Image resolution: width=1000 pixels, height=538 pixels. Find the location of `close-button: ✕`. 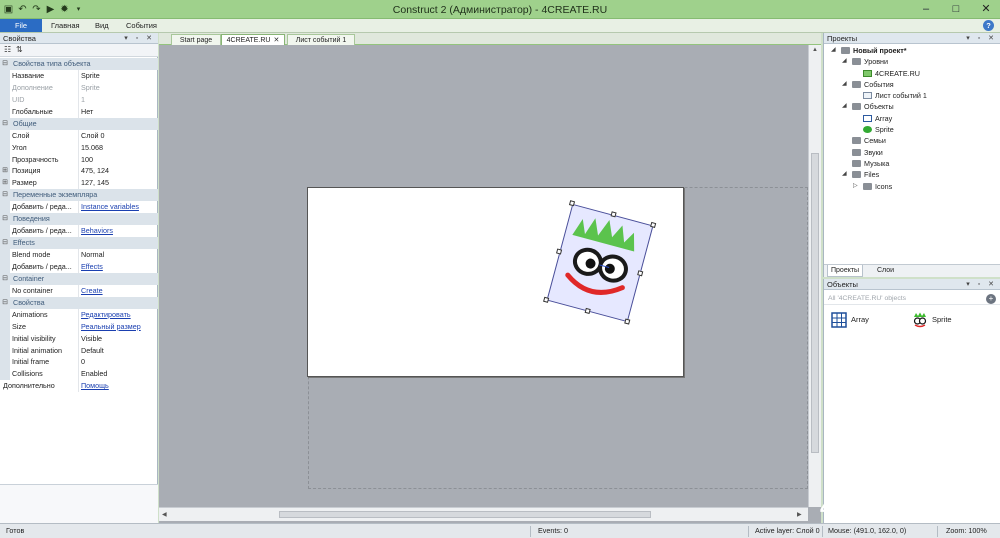

close-button: ✕ is located at coordinates (986, 9).